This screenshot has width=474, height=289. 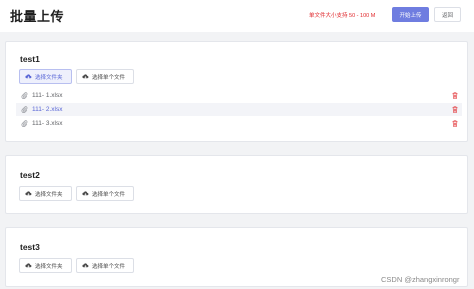 What do you see at coordinates (239, 109) in the screenshot?
I see `file-list-item: 111- 2.xlsx` at bounding box center [239, 109].